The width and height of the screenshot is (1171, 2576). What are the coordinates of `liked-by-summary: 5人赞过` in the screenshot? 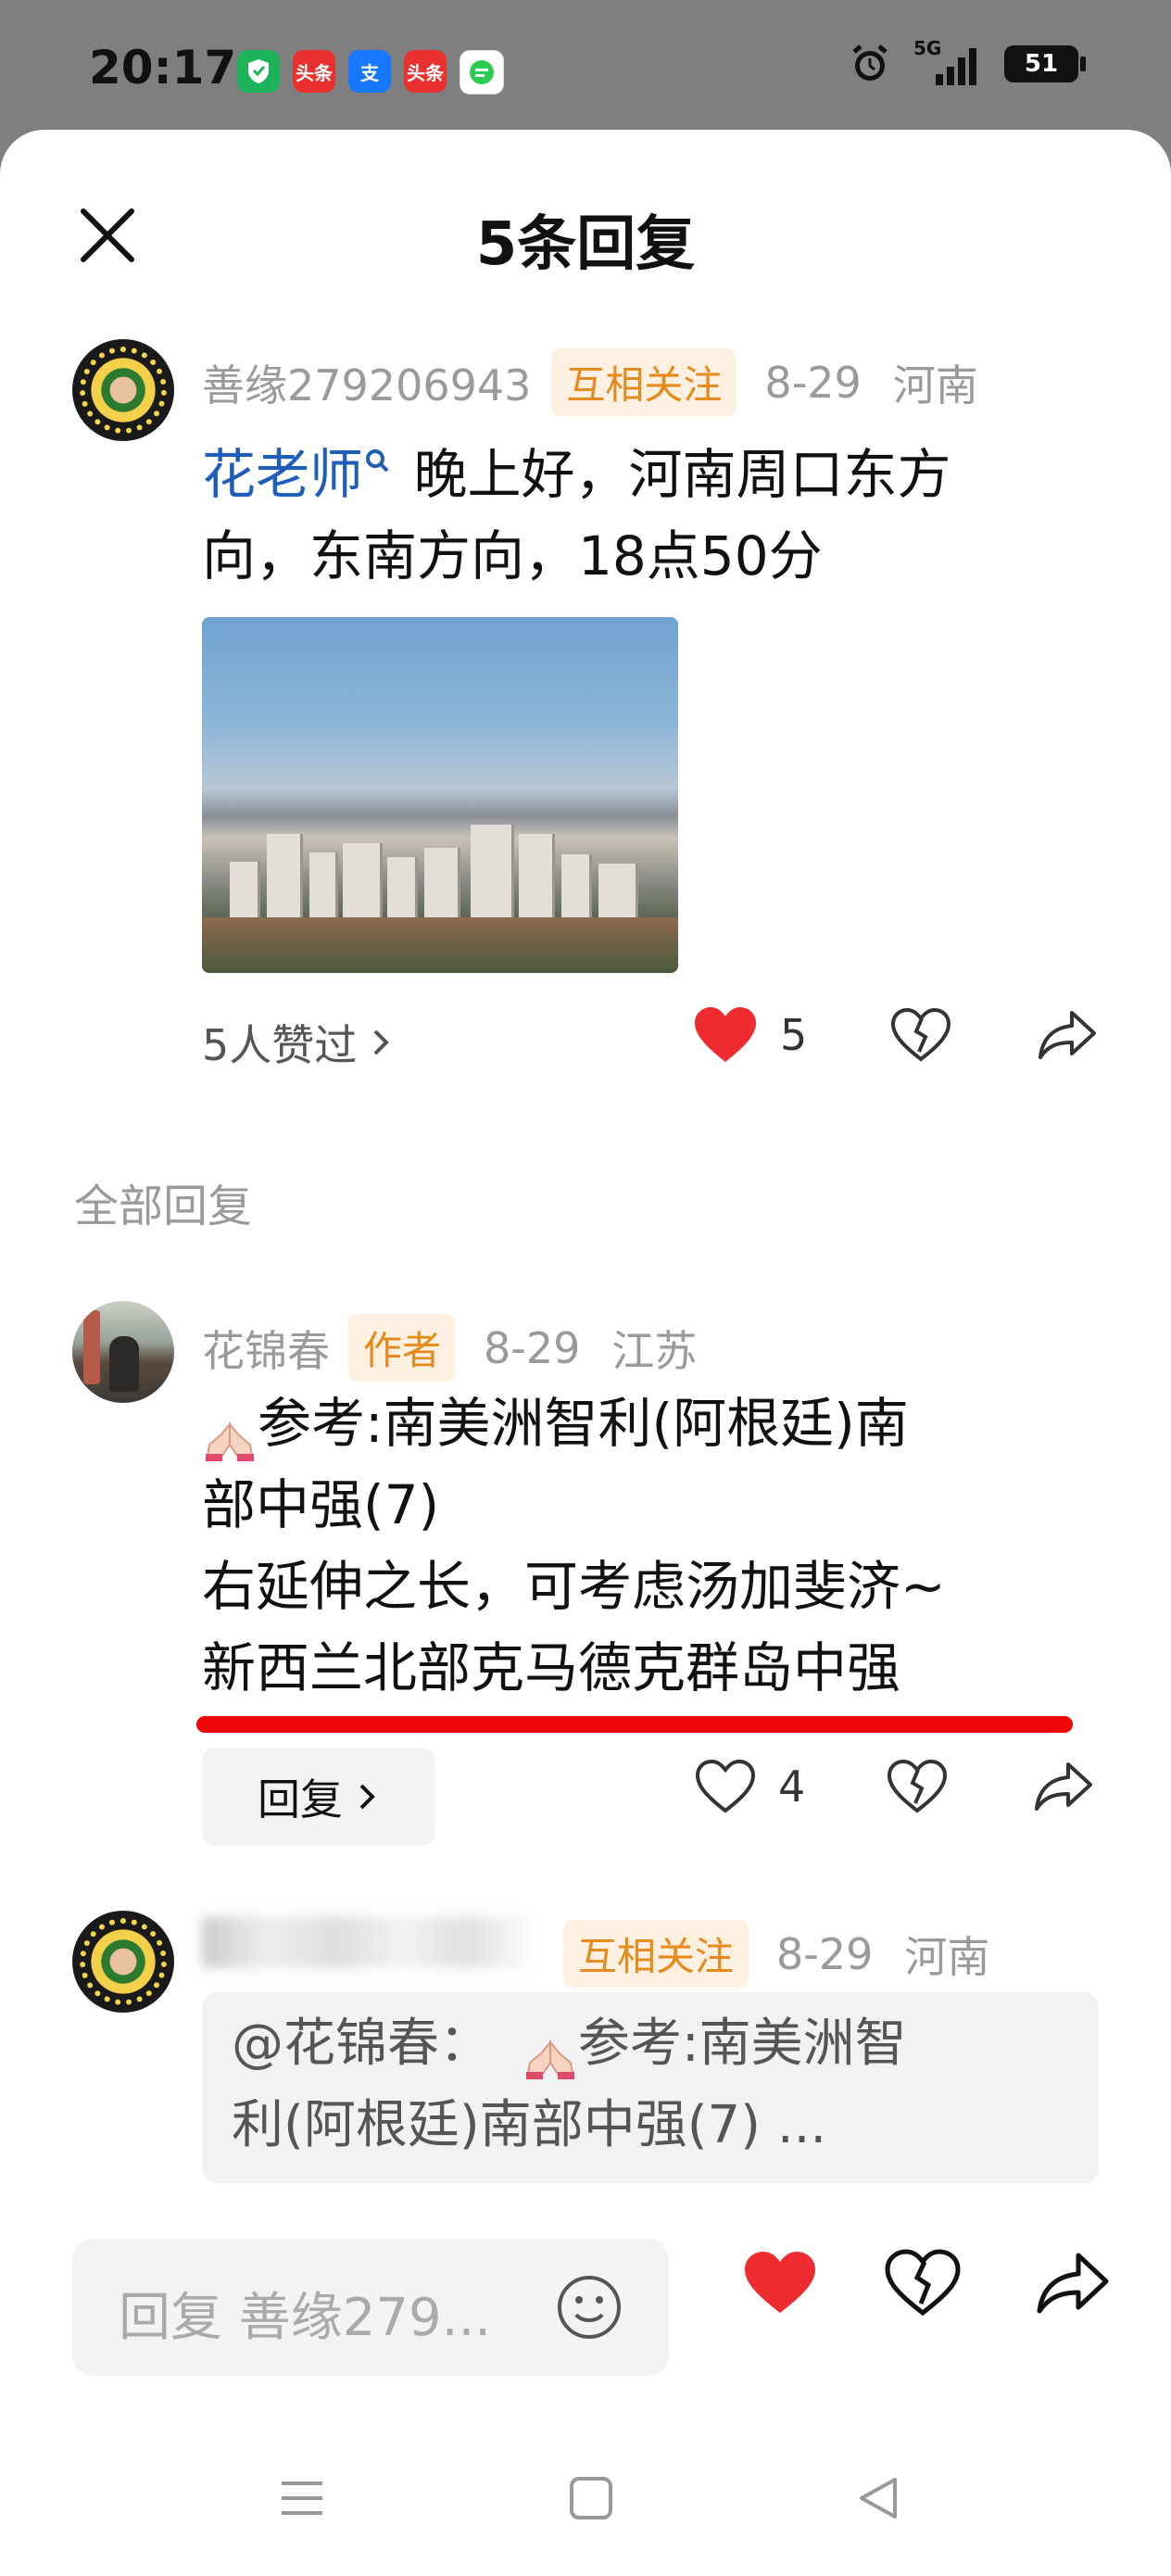 It's located at (299, 1042).